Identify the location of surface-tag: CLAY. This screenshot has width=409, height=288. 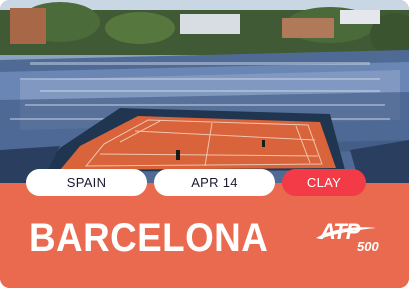
(324, 182).